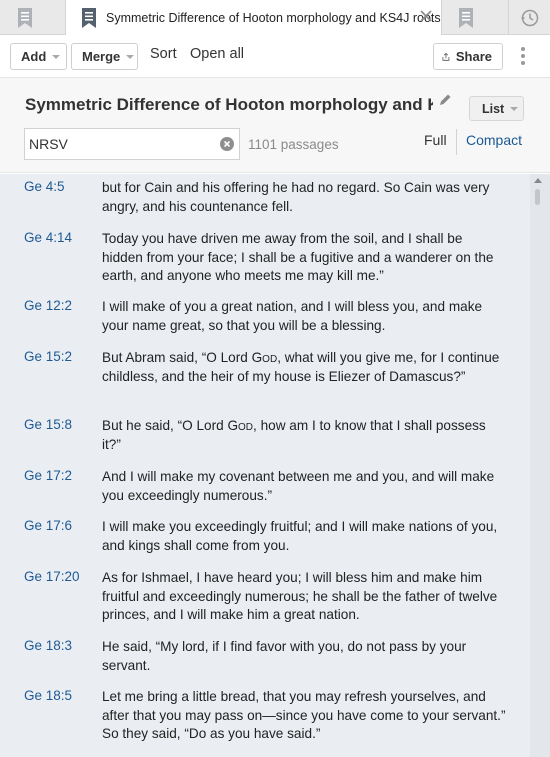 The image size is (550, 757). What do you see at coordinates (293, 144) in the screenshot?
I see `passage-count: 1101 passages` at bounding box center [293, 144].